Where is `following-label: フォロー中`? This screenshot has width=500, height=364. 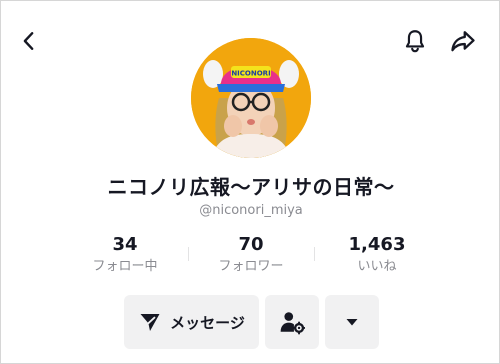
following-label: フォロー中 is located at coordinates (125, 266).